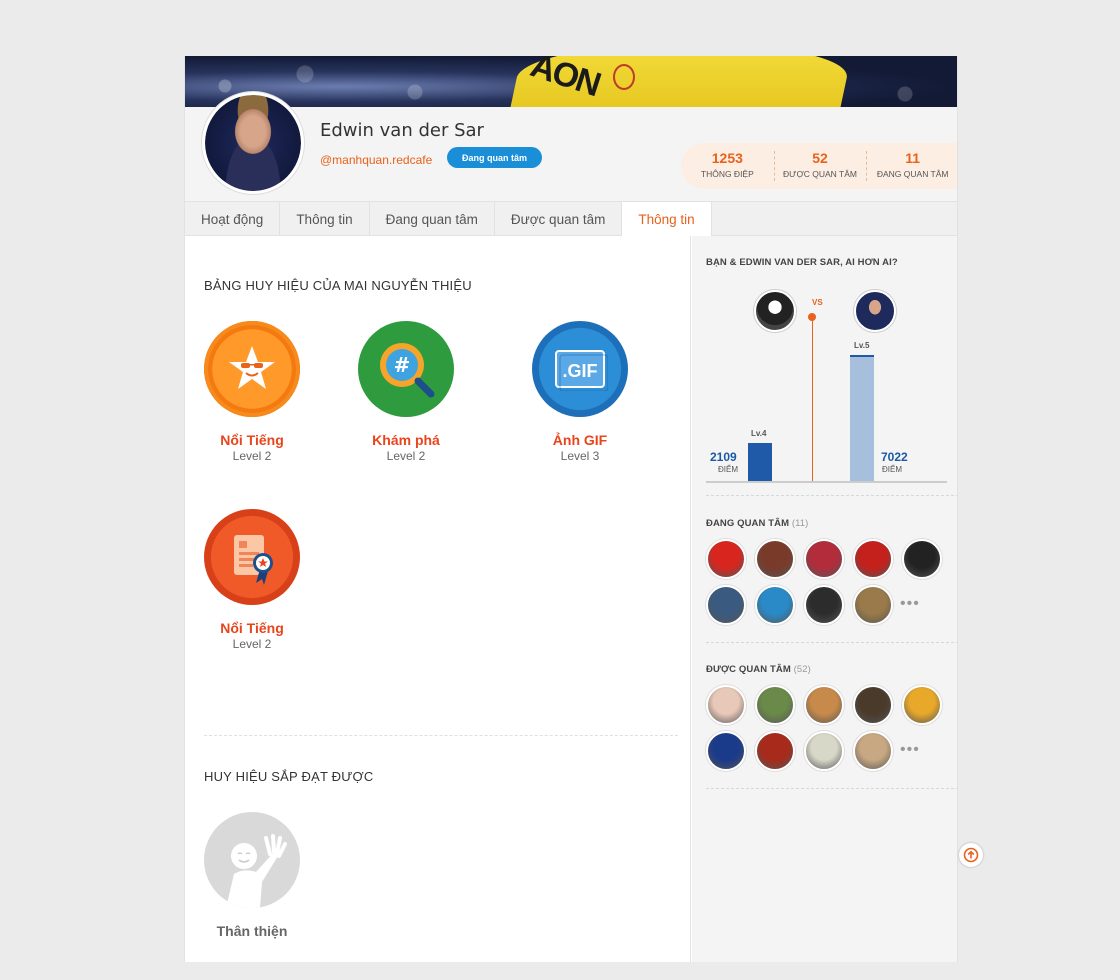 The width and height of the screenshot is (1120, 980). I want to click on my-points: 2109, so click(723, 457).